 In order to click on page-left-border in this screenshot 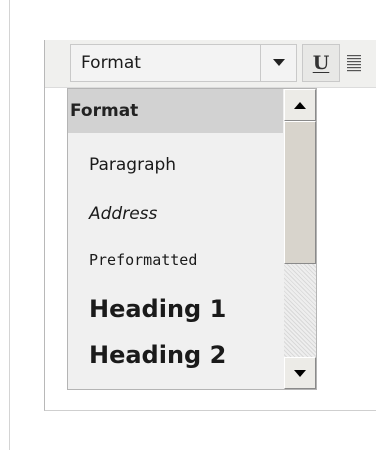, I will do `click(9, 225)`.